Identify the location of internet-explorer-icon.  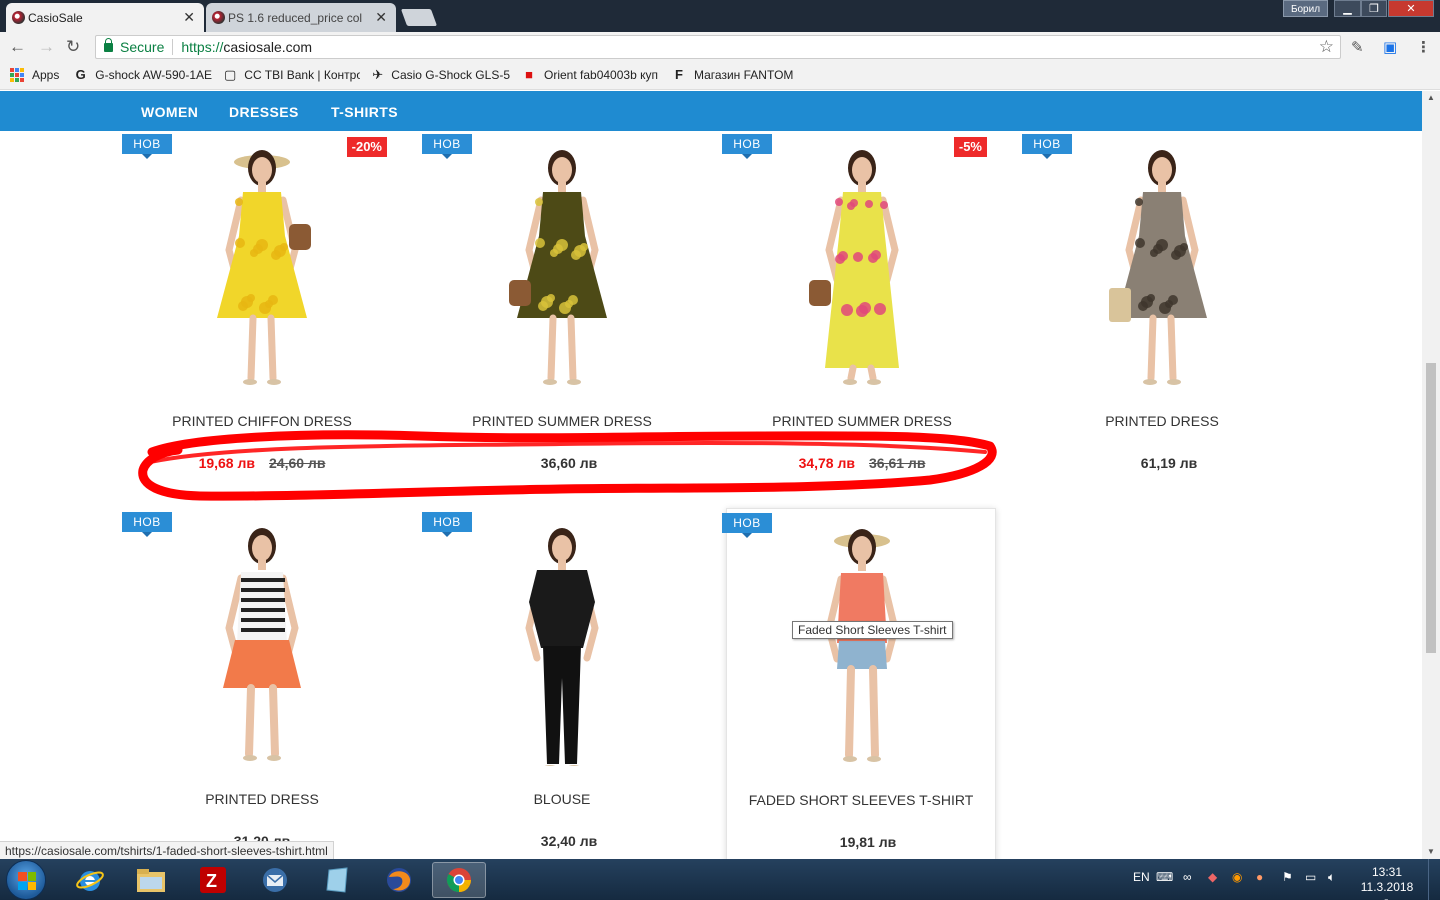
(90, 881).